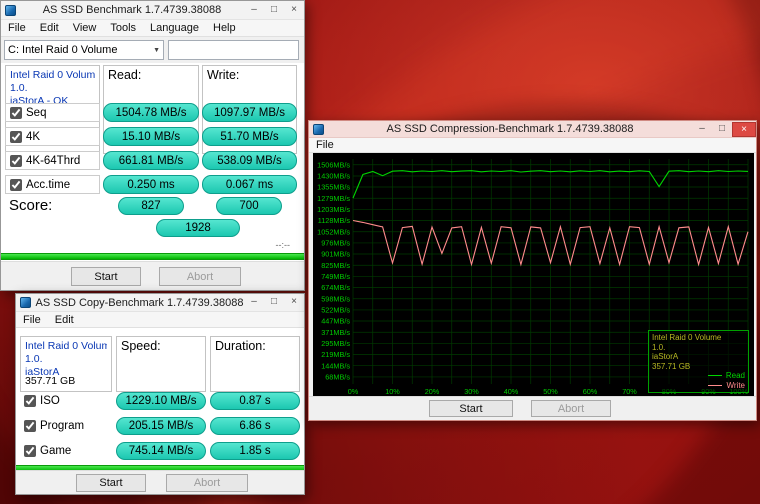 This screenshot has height=504, width=760. What do you see at coordinates (333, 164) in the screenshot?
I see `svg-text: 1506MB/s` at bounding box center [333, 164].